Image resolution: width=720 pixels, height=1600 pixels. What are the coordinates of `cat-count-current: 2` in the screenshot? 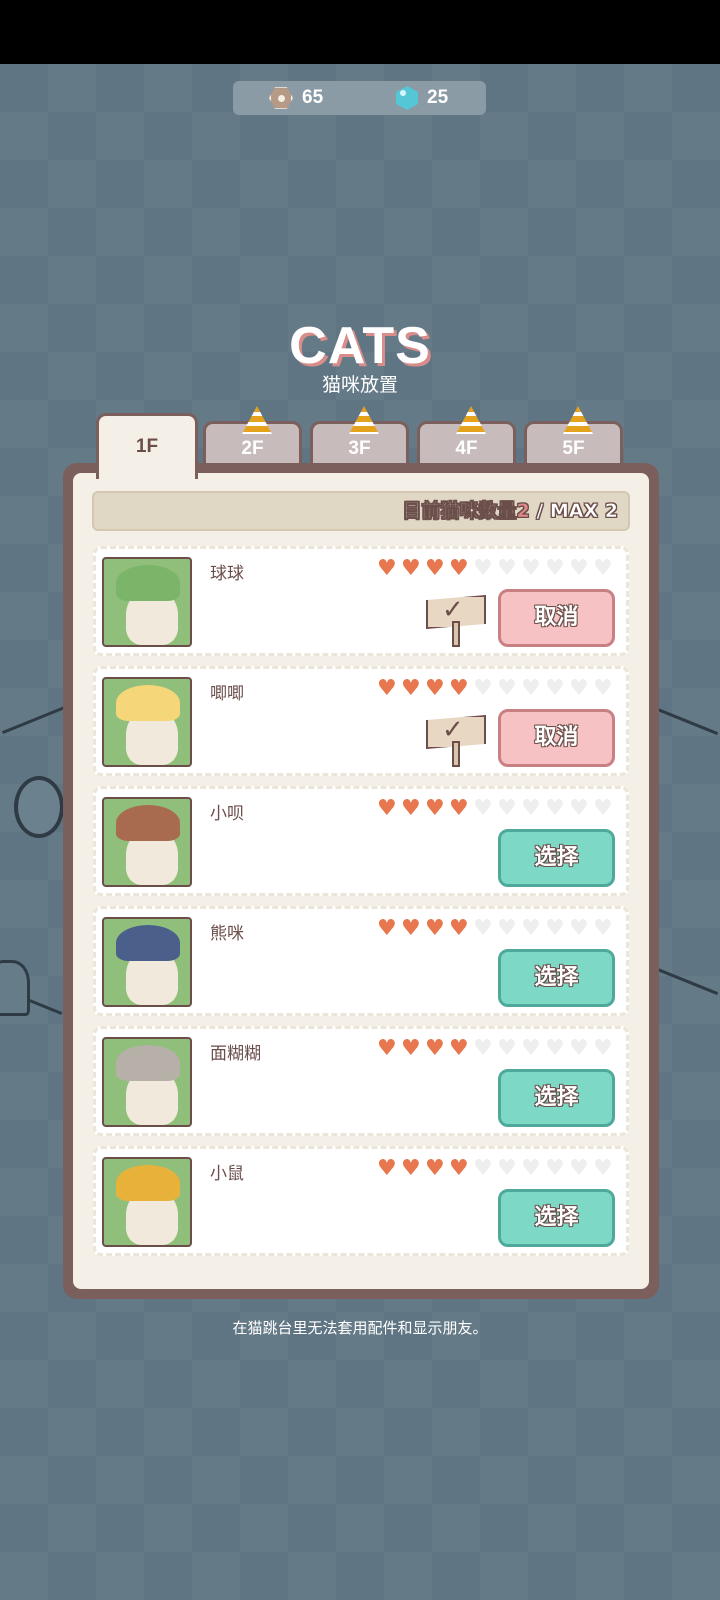 It's located at (523, 511).